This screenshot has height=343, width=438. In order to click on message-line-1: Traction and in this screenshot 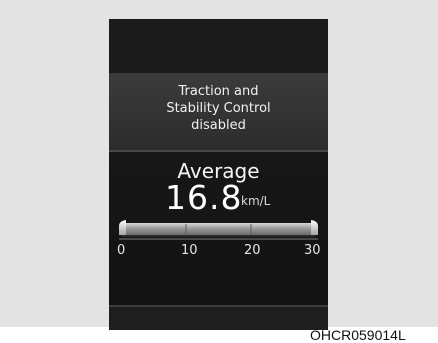, I will do `click(218, 91)`.